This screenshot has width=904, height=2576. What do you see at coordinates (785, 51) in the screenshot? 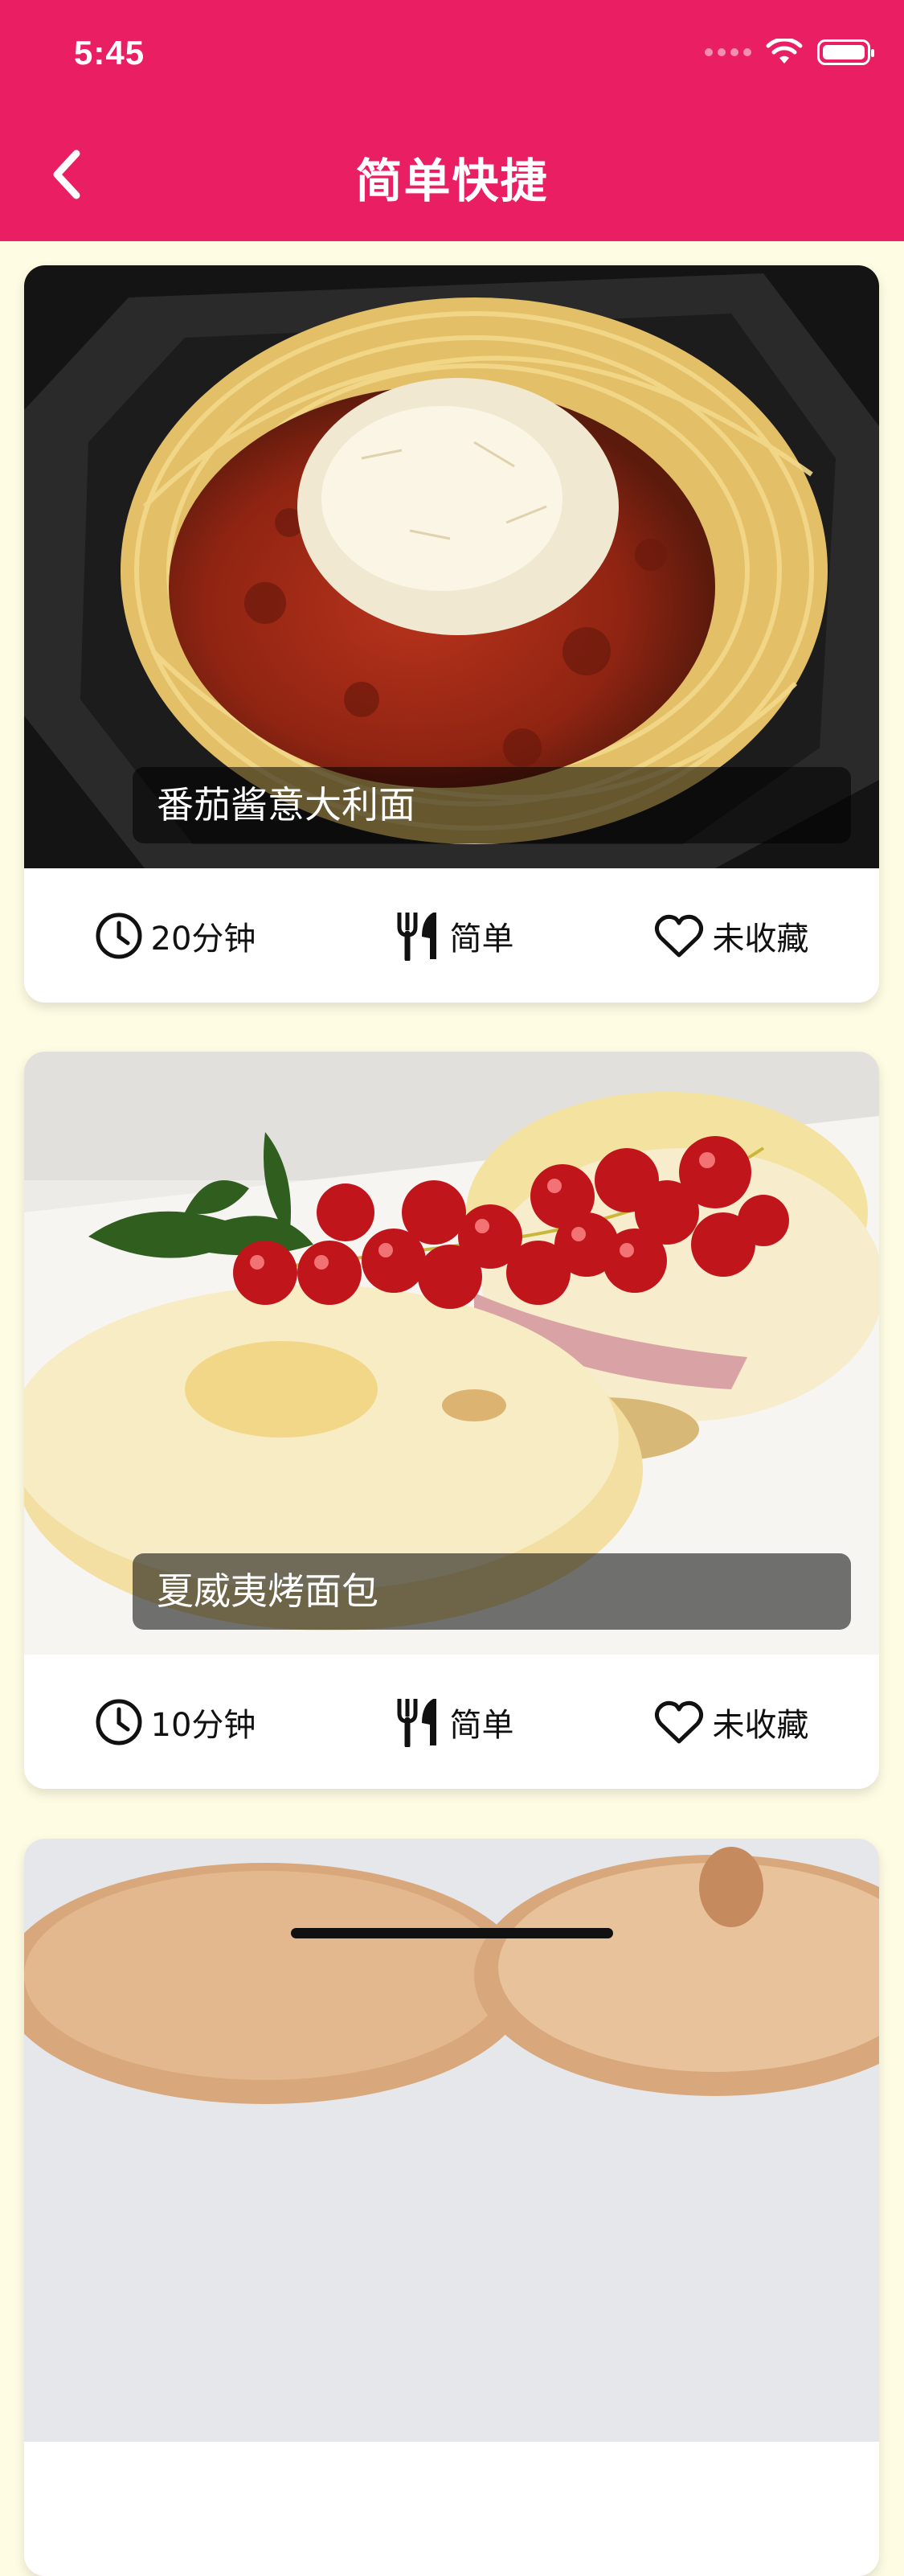
I see `wifi-icon` at bounding box center [785, 51].